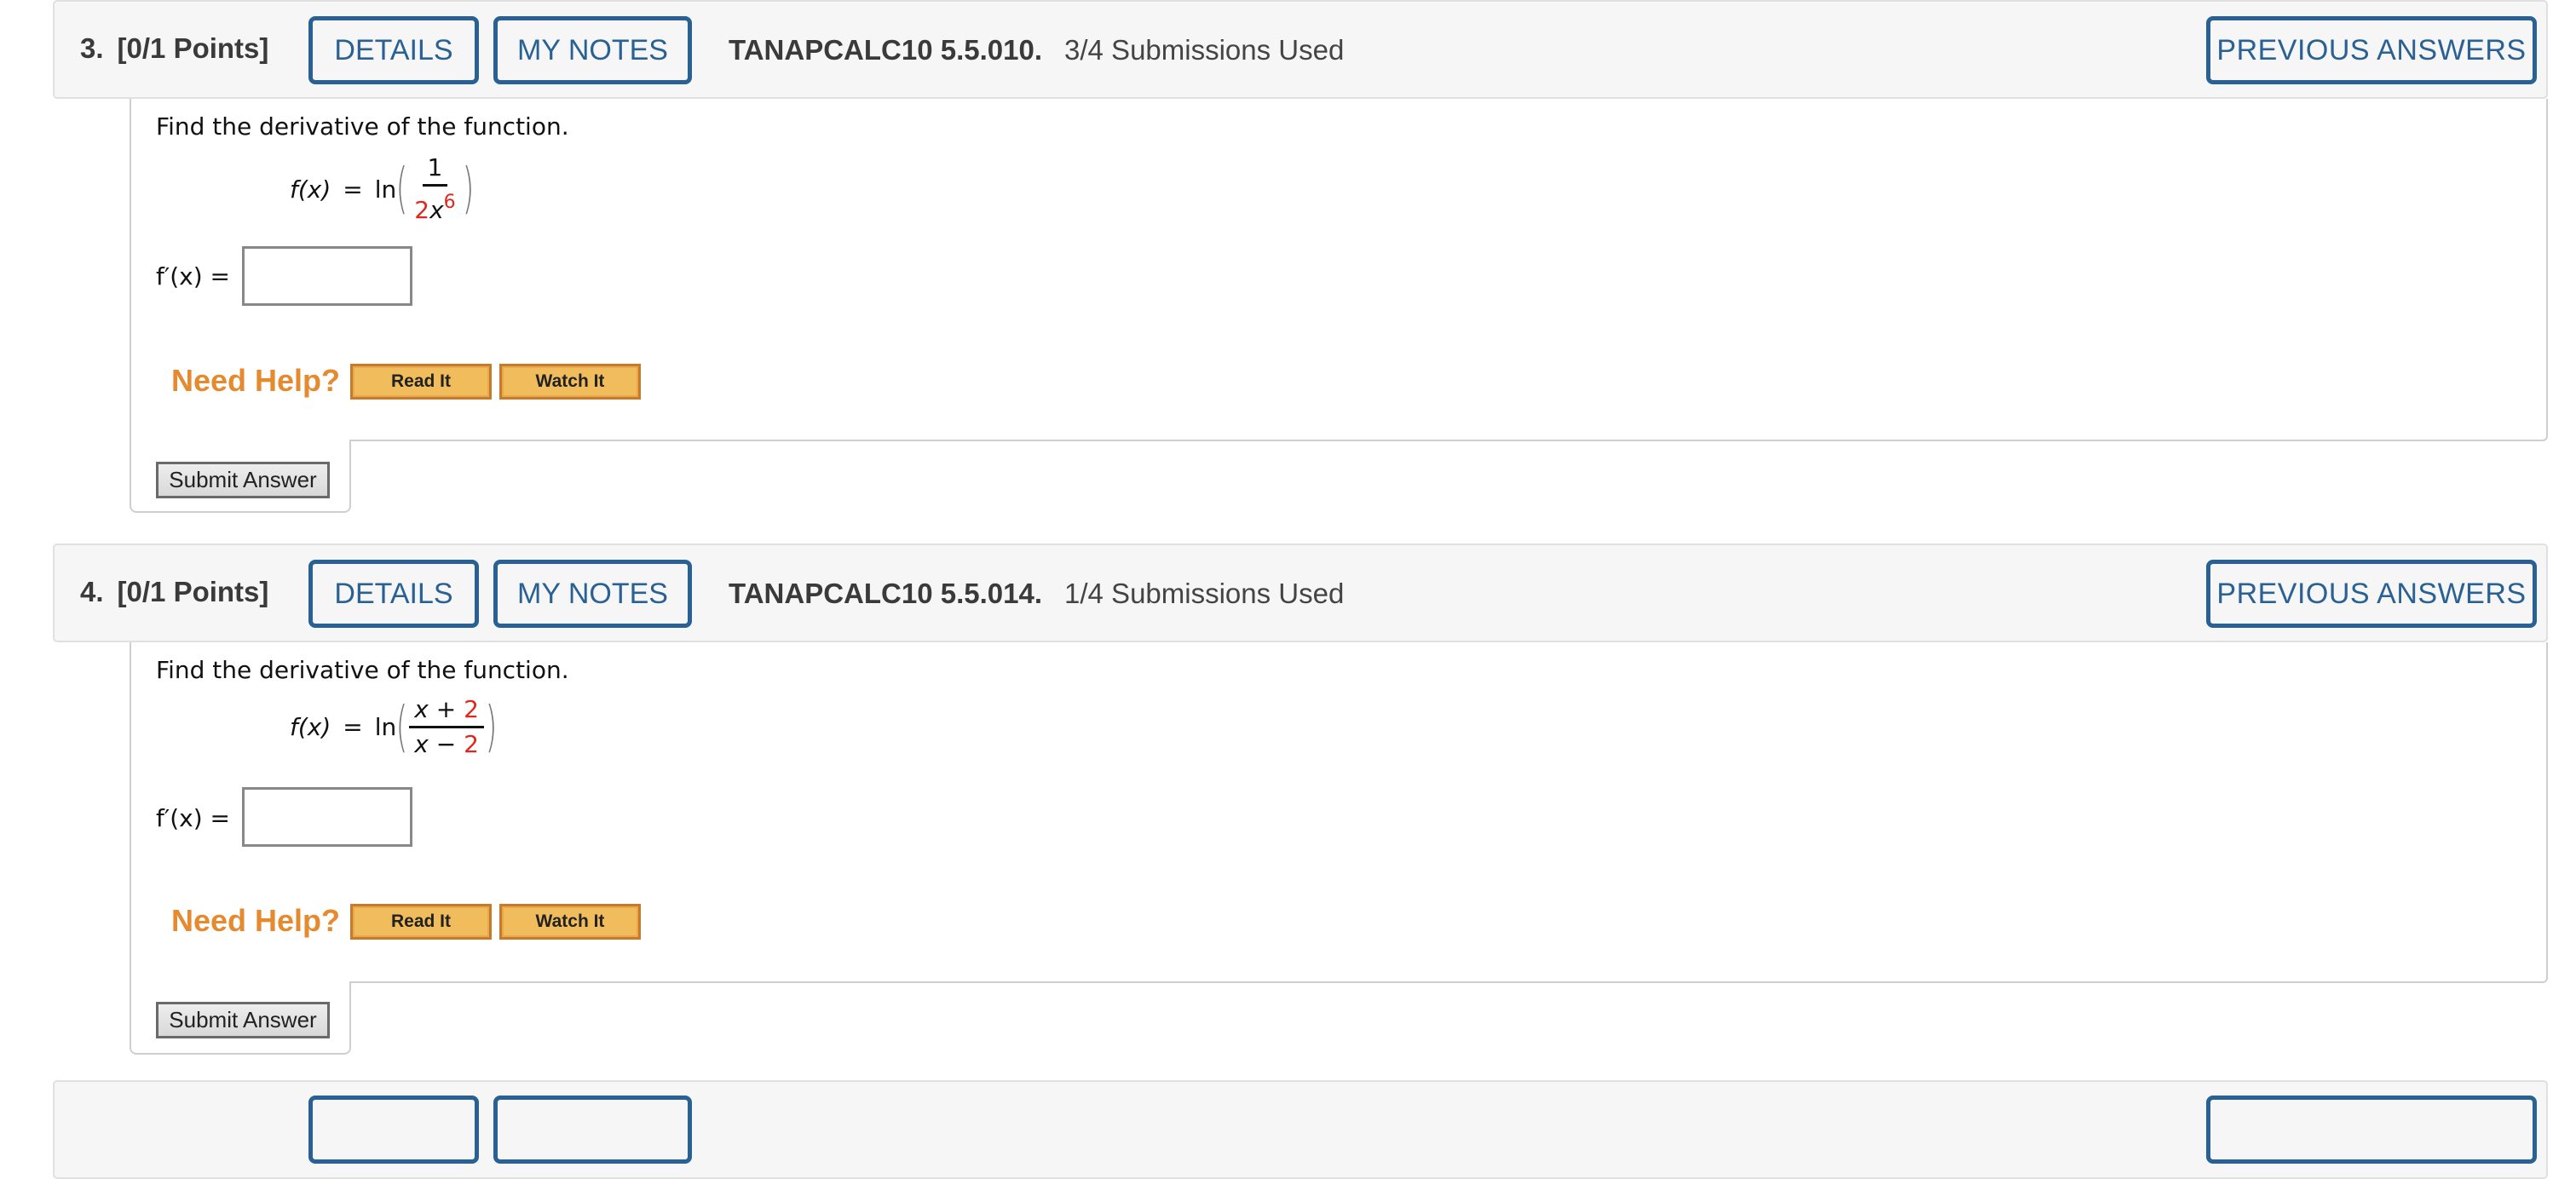 The width and height of the screenshot is (2576, 1179). Describe the element at coordinates (1204, 50) in the screenshot. I see `submissions-used: 3/4 Submissions Used` at that location.